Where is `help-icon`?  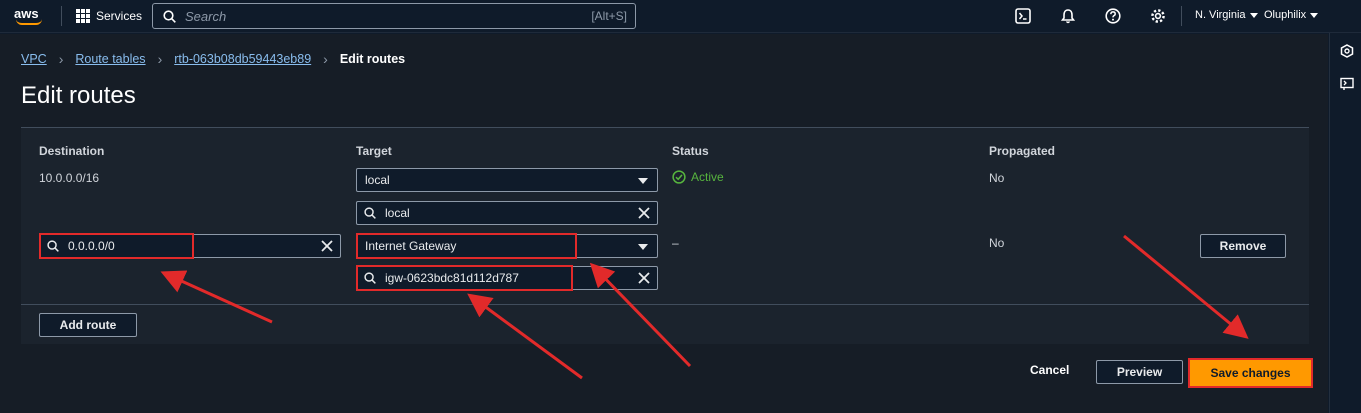
help-icon is located at coordinates (1113, 16).